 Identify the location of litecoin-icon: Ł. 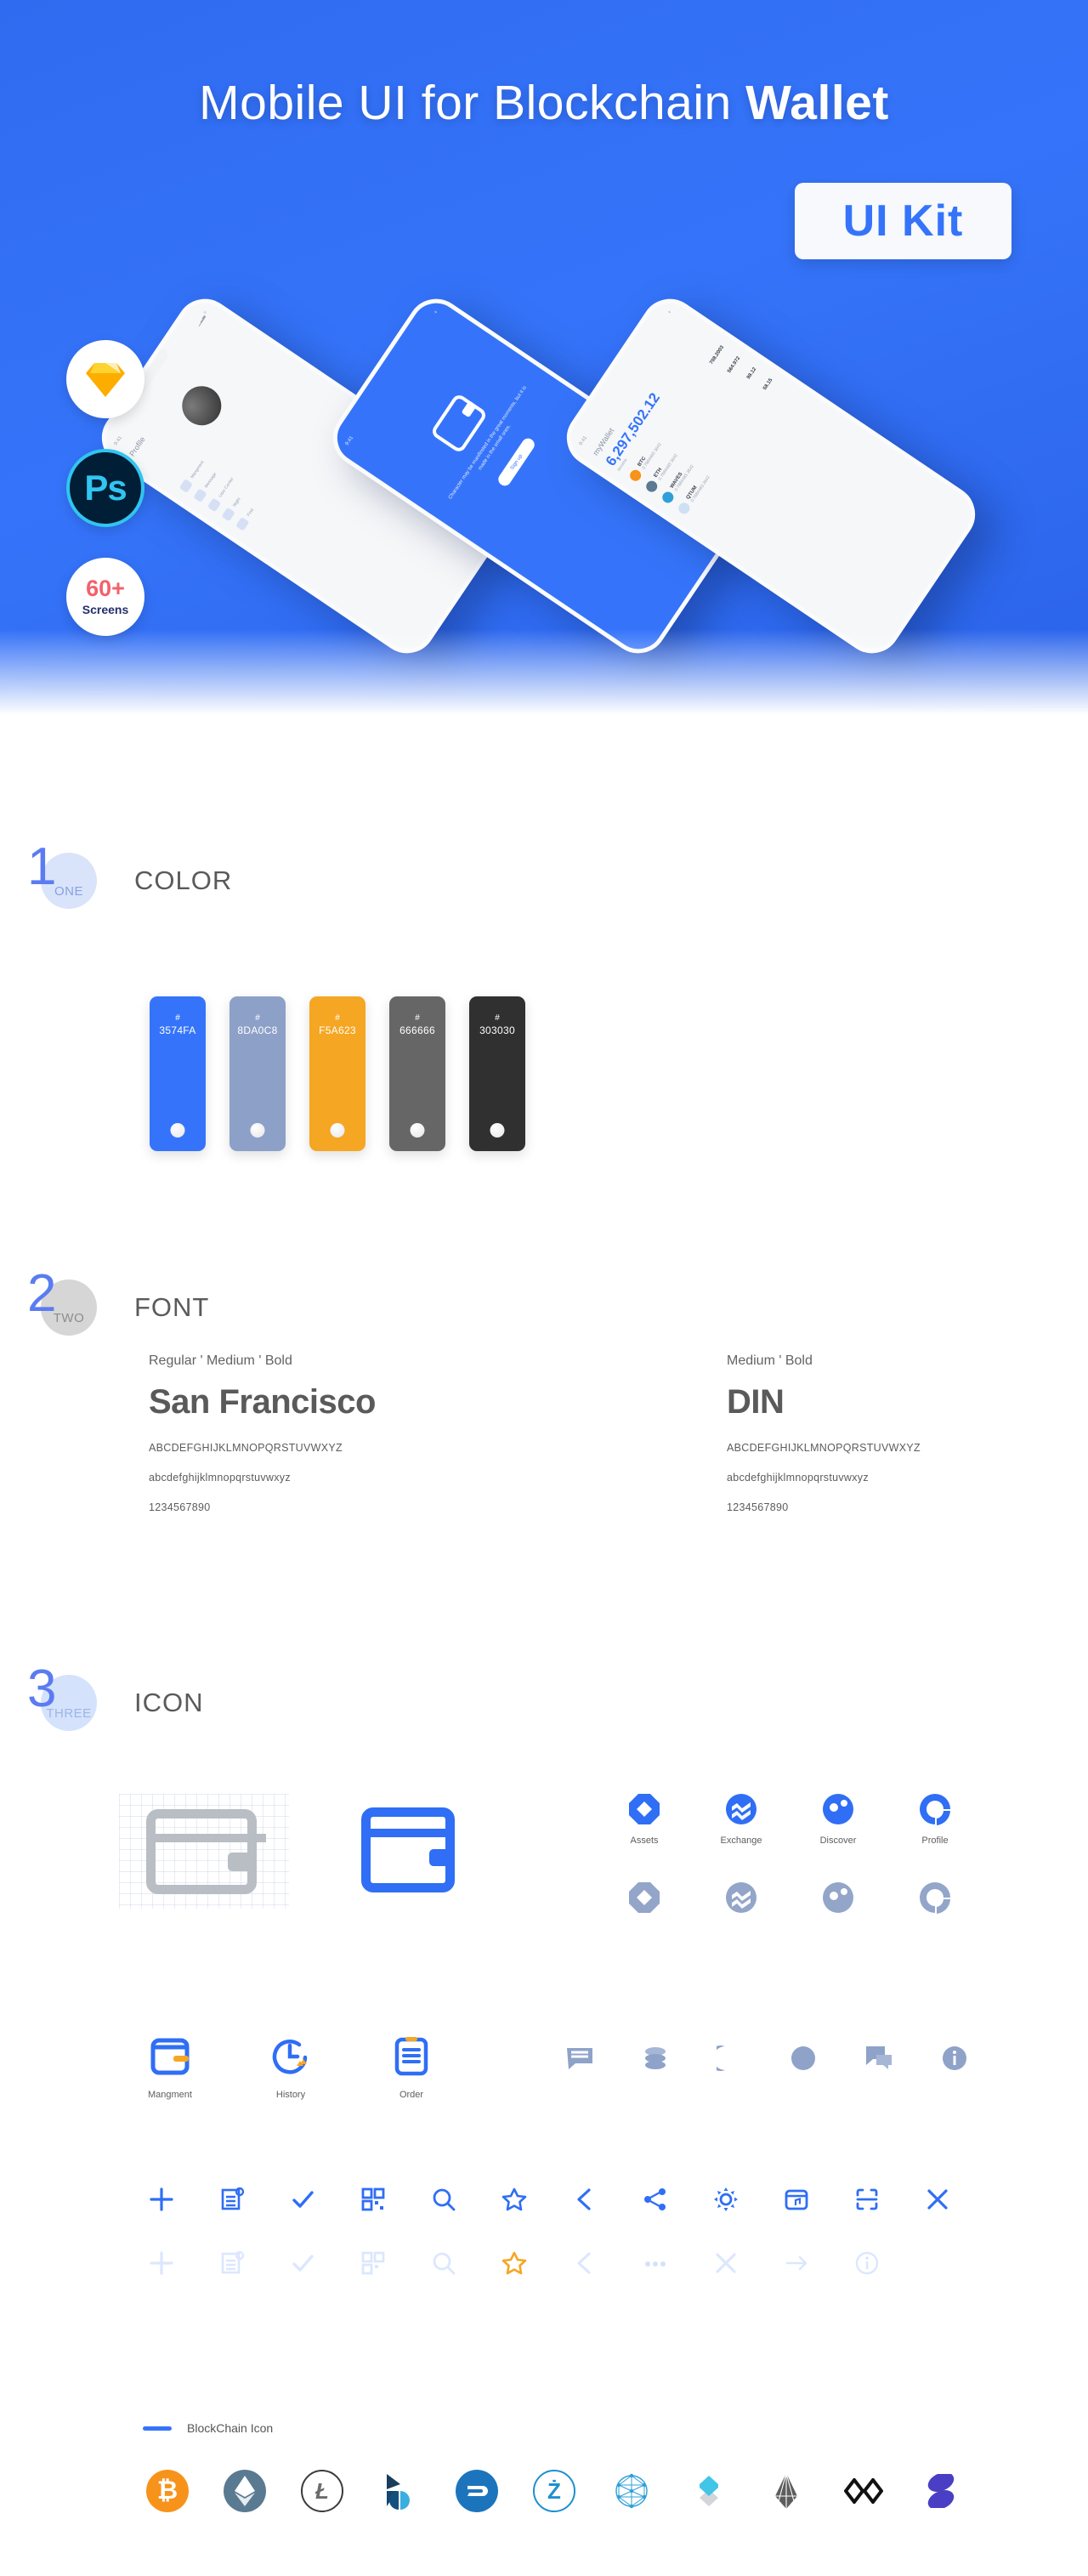
(322, 2491).